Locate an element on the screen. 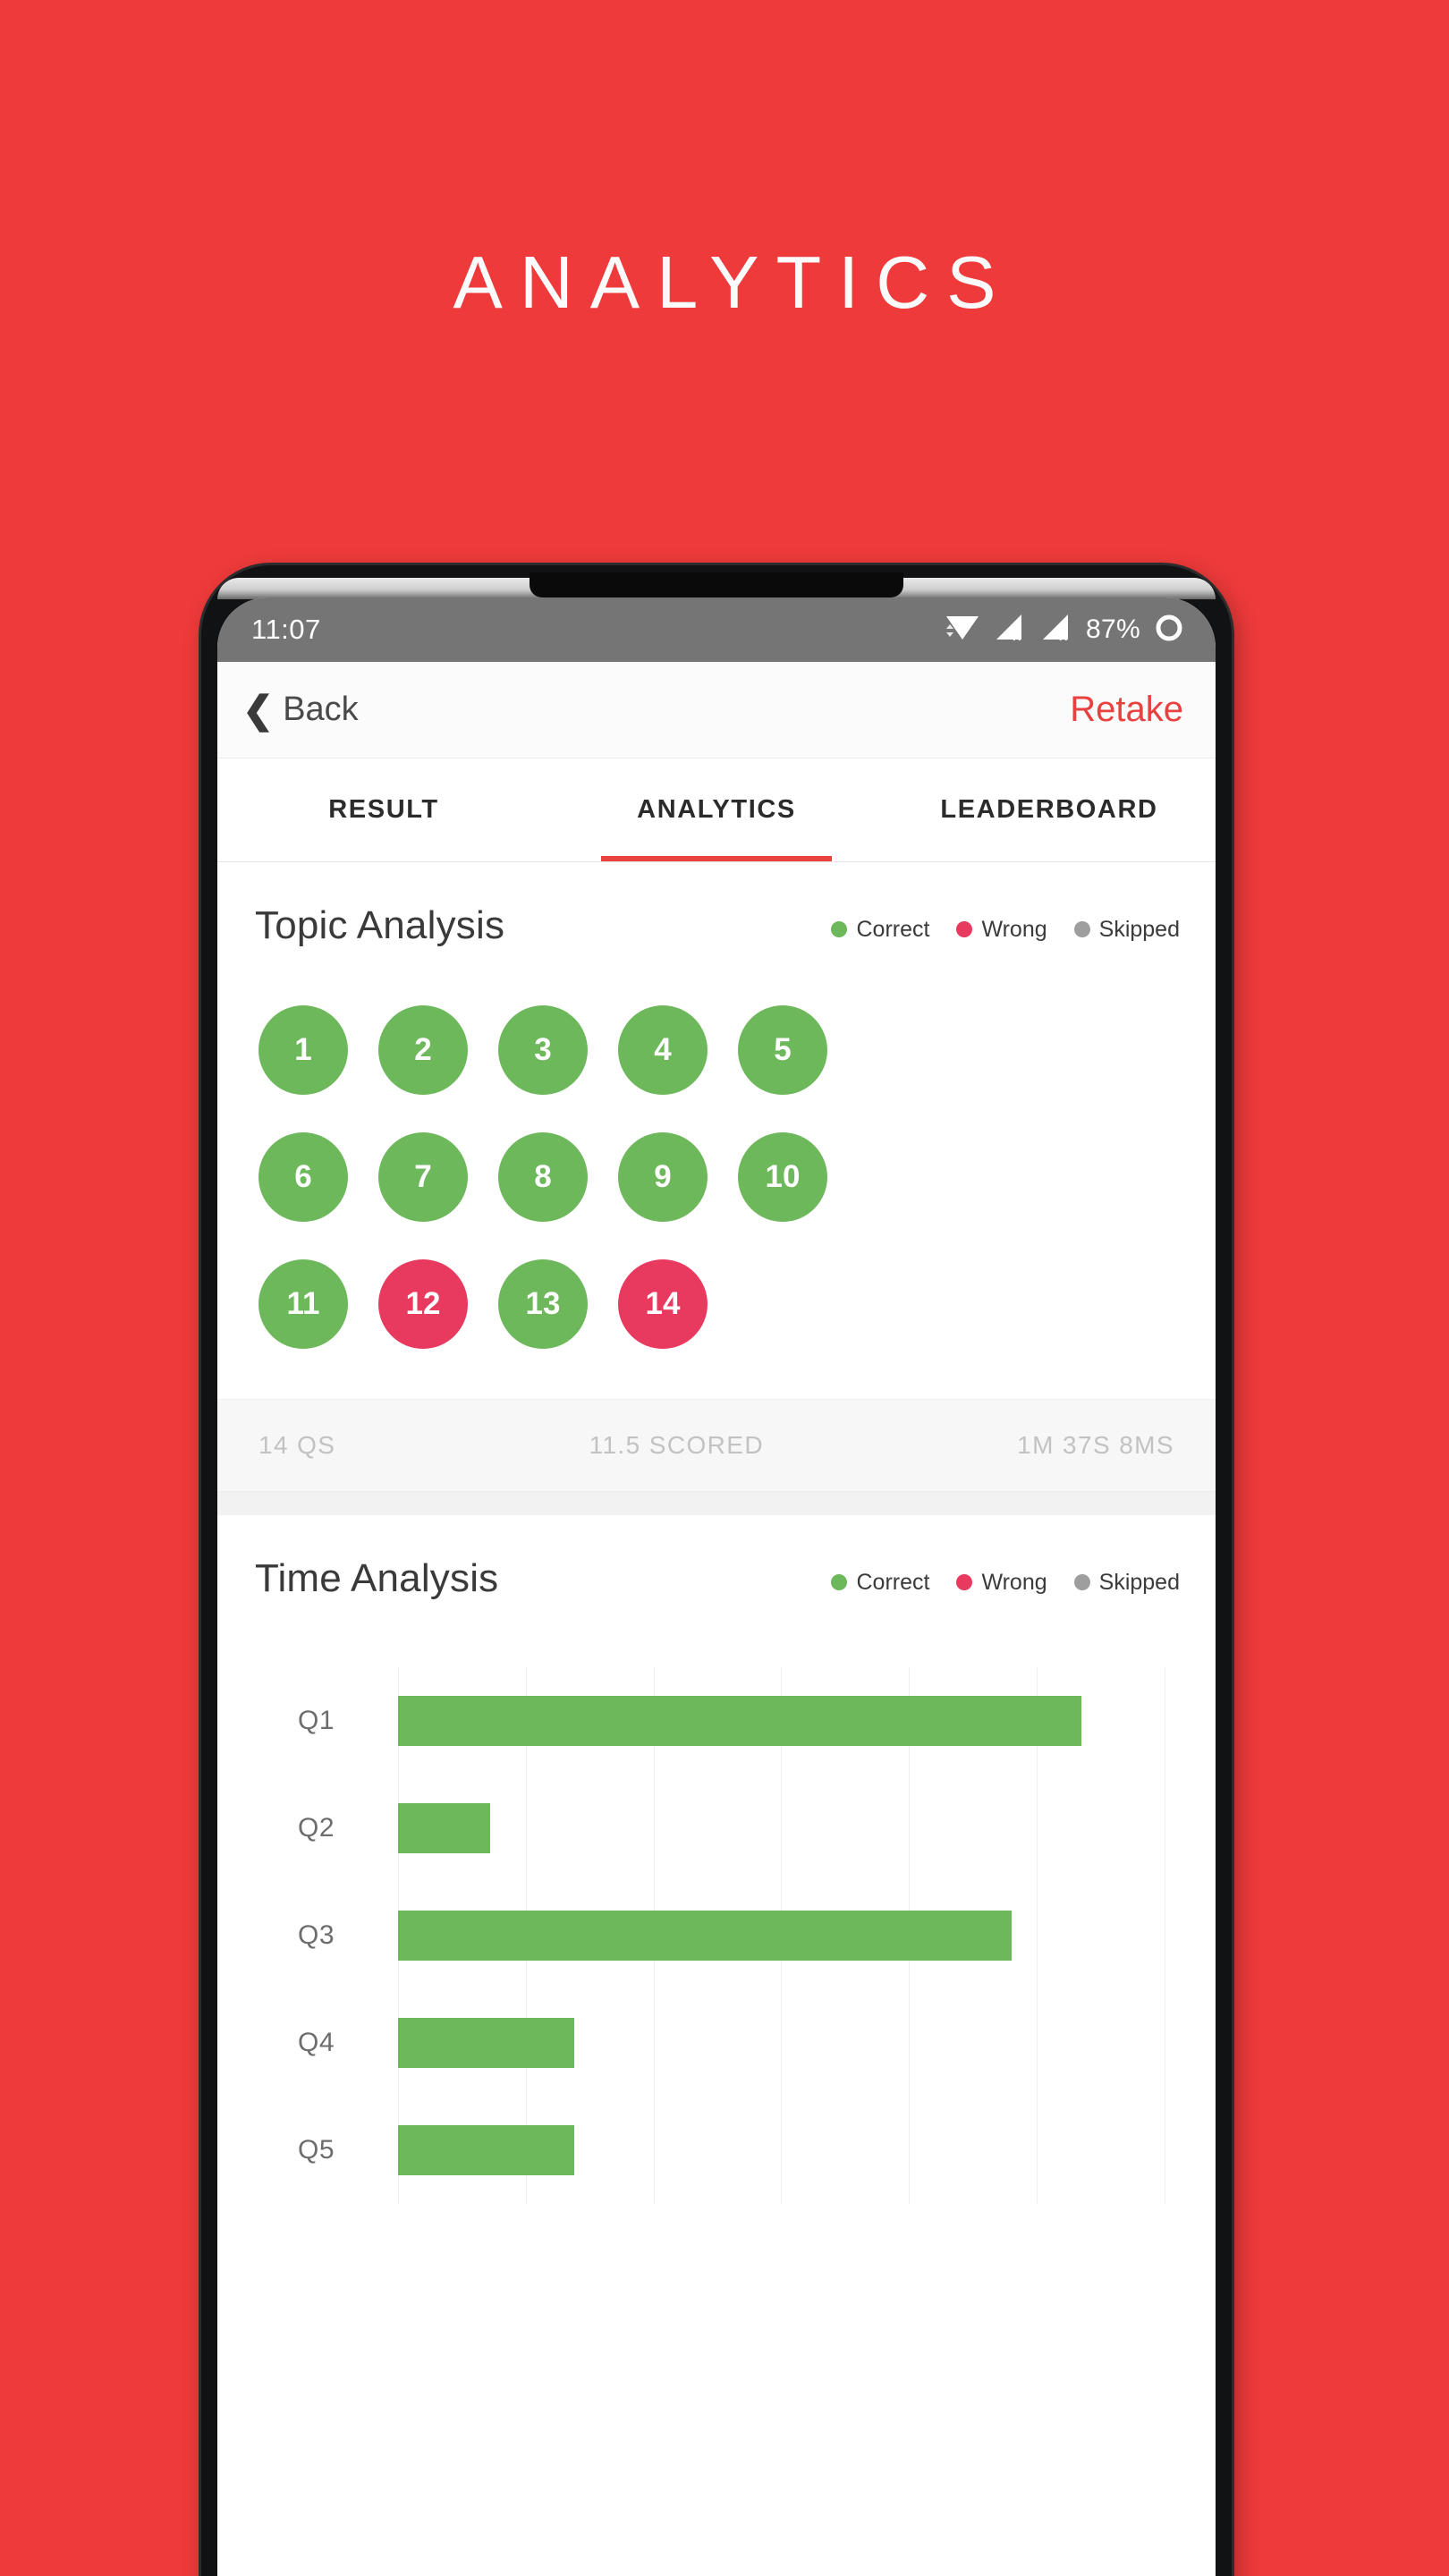 The image size is (1449, 2576). tab-result: RESULT is located at coordinates (383, 809).